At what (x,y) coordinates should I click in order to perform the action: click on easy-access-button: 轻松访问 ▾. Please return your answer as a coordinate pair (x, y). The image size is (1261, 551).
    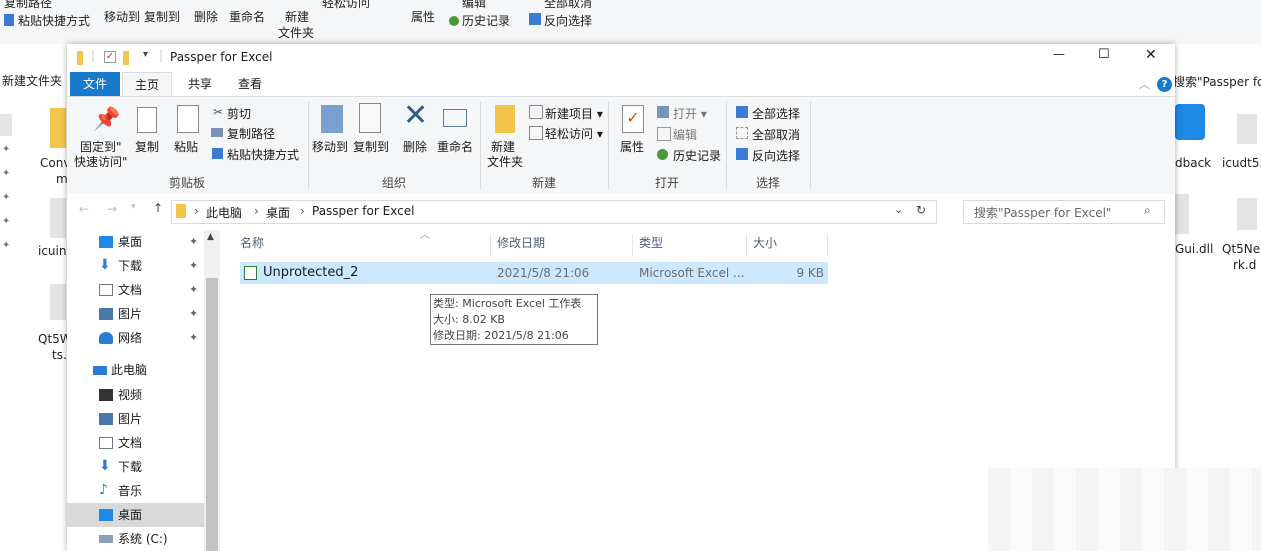
    Looking at the image, I should click on (574, 133).